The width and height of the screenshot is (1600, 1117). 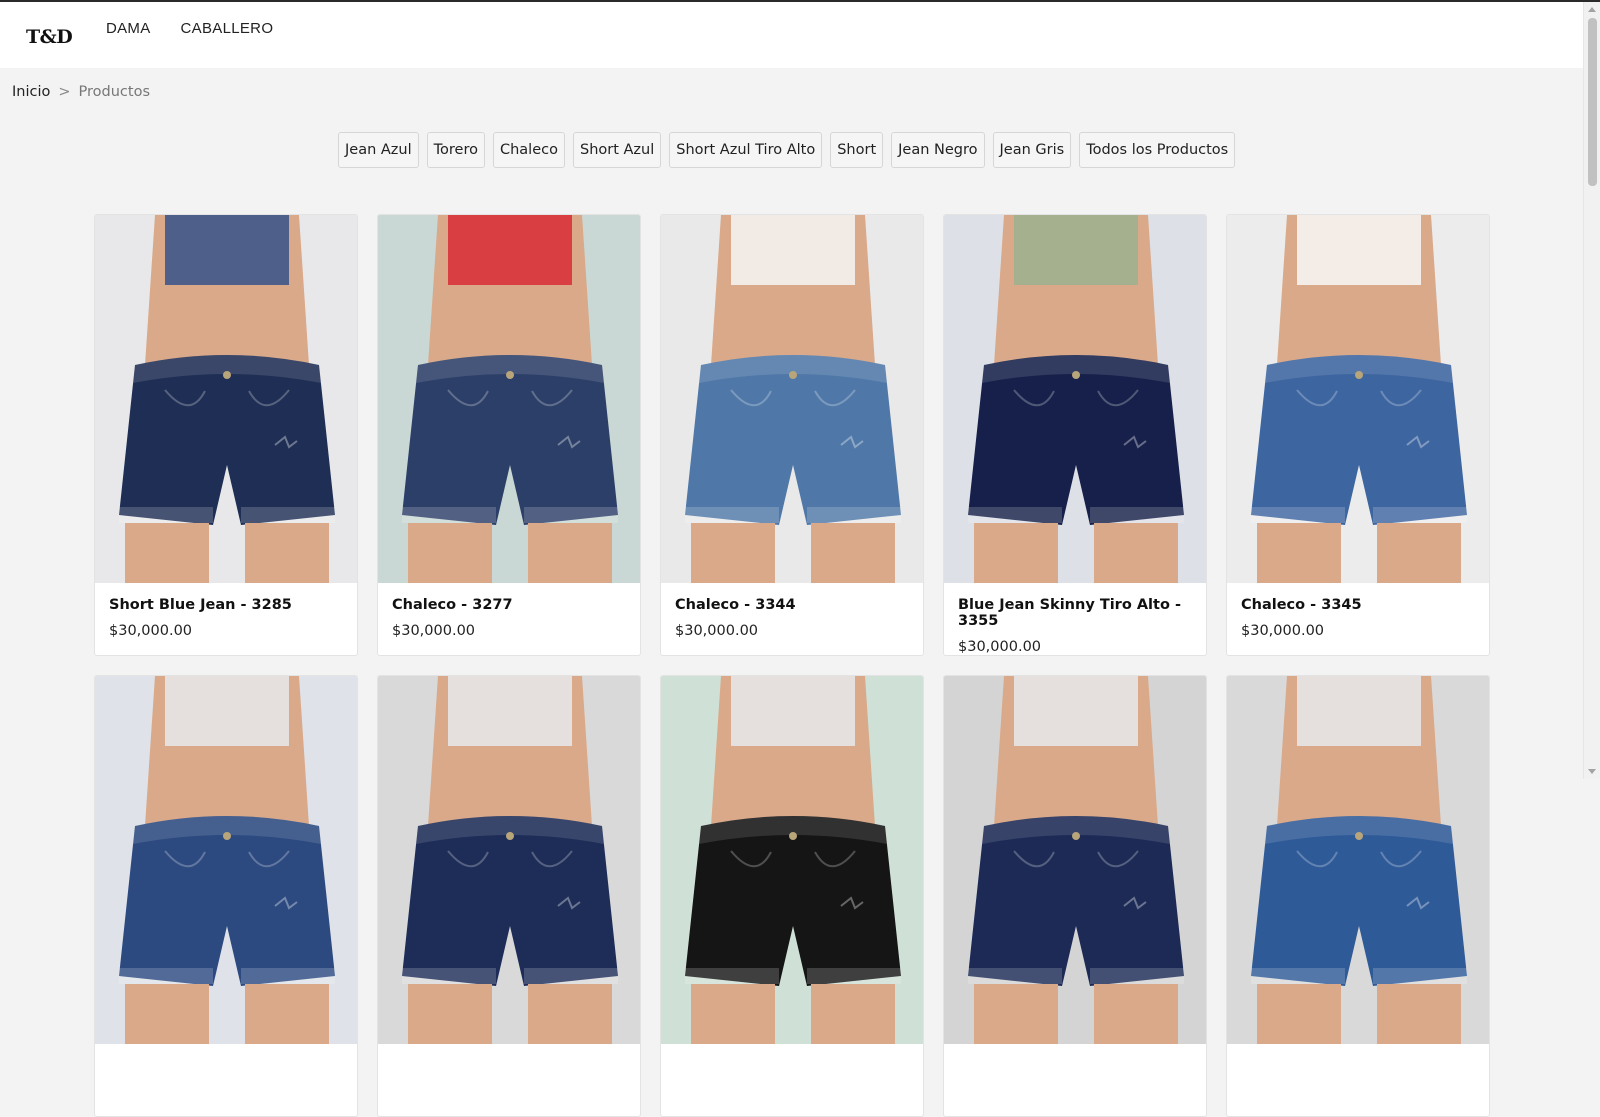 I want to click on product-card: Short Blue Jean - 3285 $30,000.00, so click(x=226, y=435).